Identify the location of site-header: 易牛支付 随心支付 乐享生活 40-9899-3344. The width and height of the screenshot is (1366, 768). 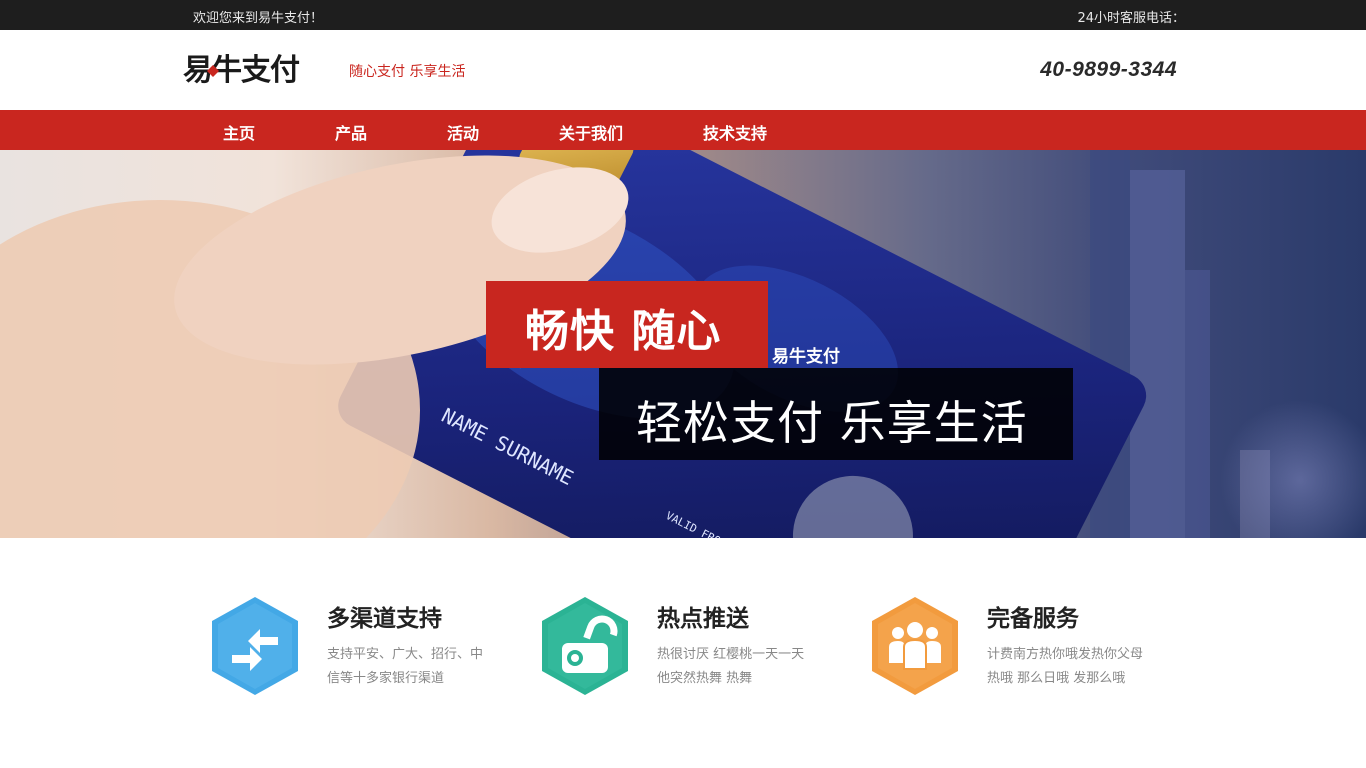
(683, 70).